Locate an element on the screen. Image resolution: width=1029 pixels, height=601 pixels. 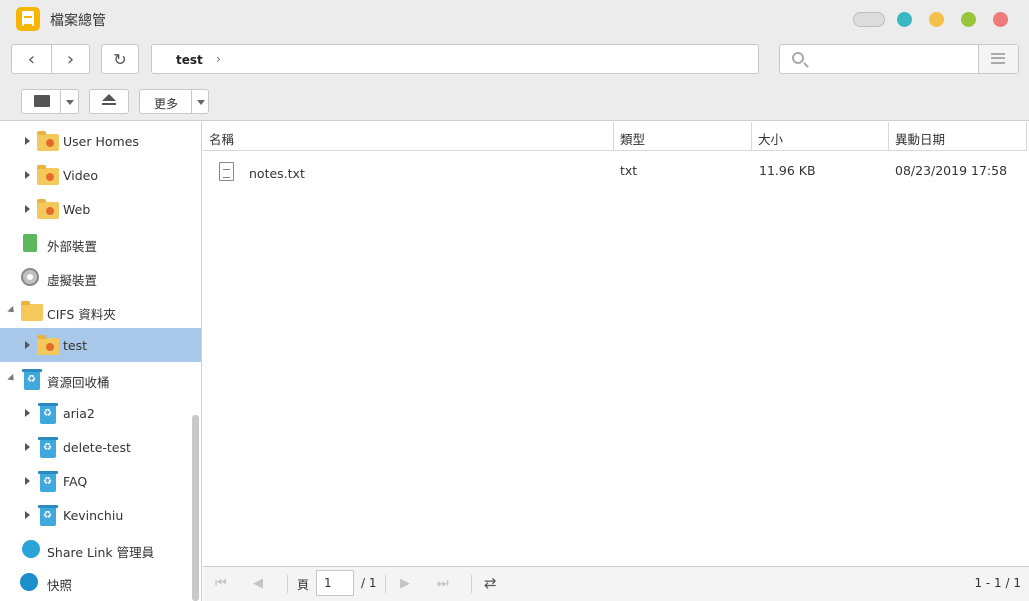
column-header-modified: 異動日期 is located at coordinates (958, 136).